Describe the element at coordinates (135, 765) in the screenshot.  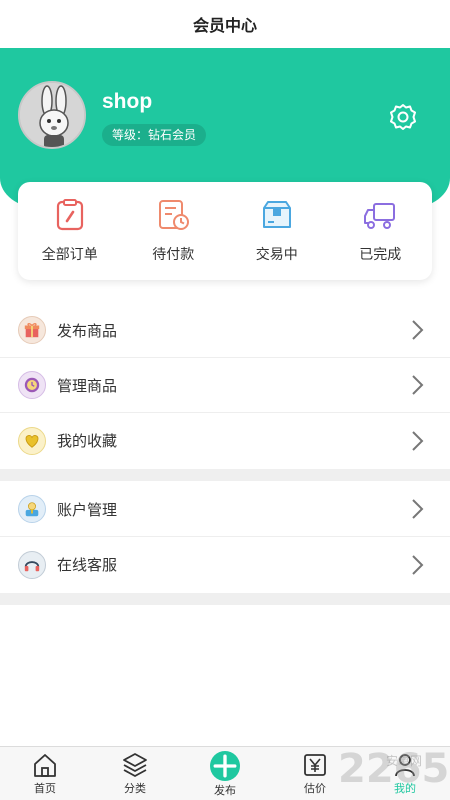
I see `layers-icon` at that location.